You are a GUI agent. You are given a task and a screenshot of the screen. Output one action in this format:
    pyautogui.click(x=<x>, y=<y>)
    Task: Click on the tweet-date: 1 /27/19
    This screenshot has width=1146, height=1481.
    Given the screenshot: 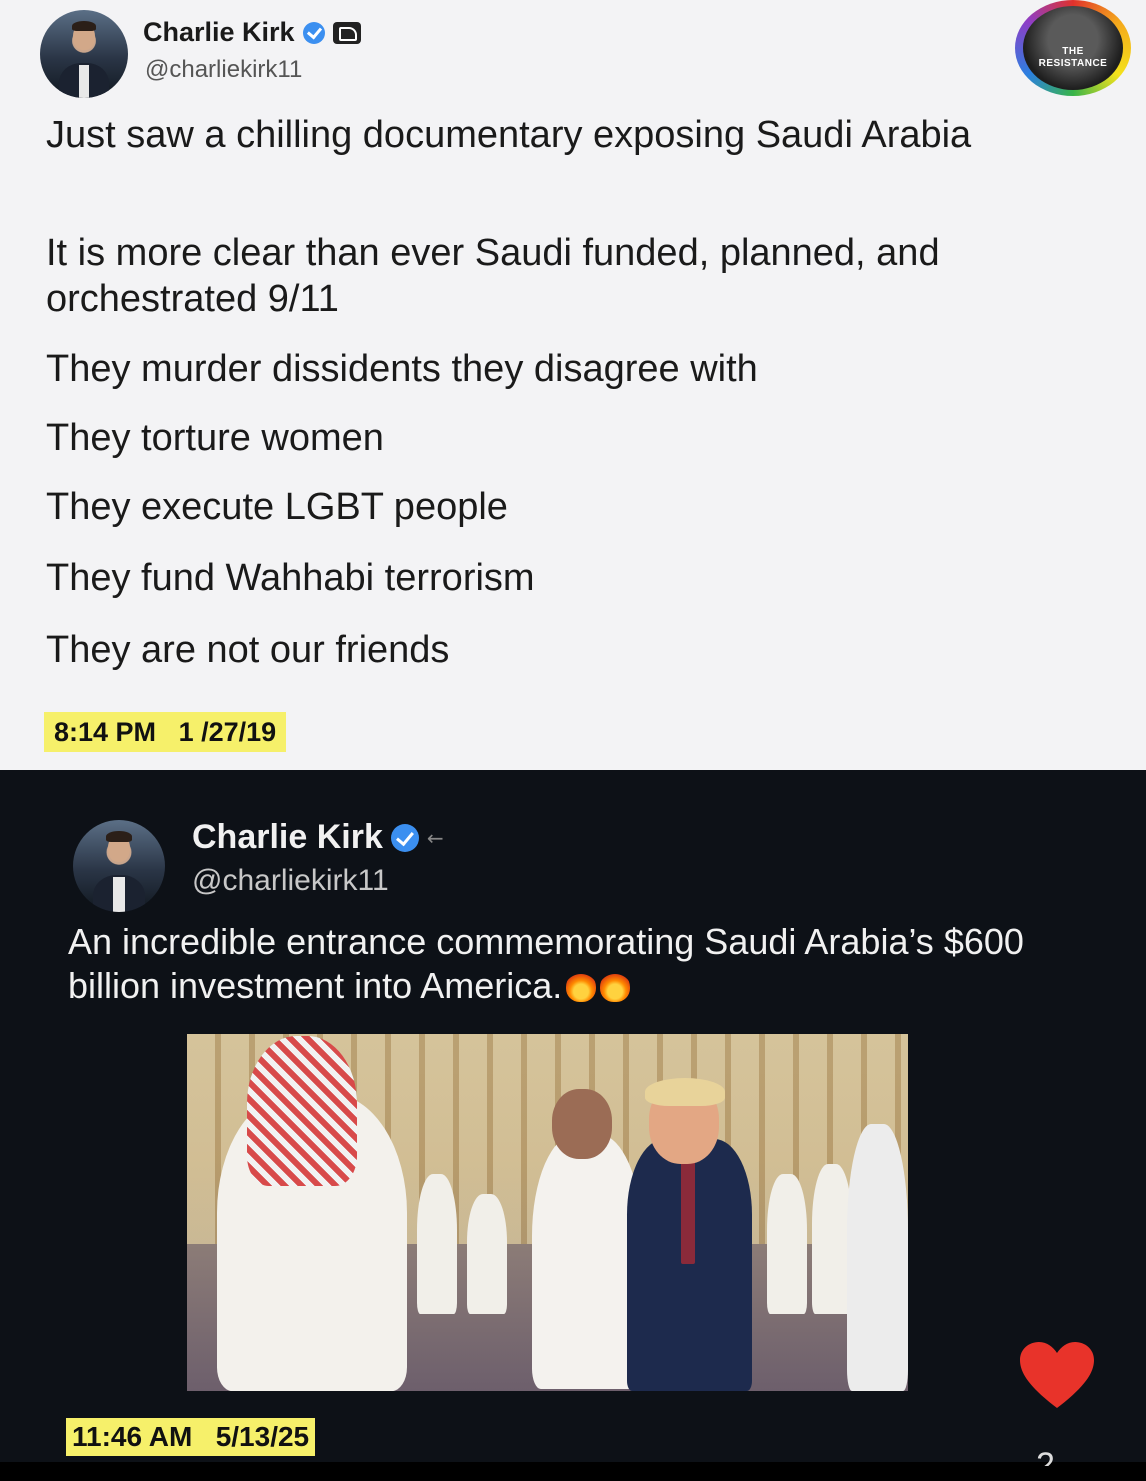 What is the action you would take?
    pyautogui.click(x=227, y=732)
    